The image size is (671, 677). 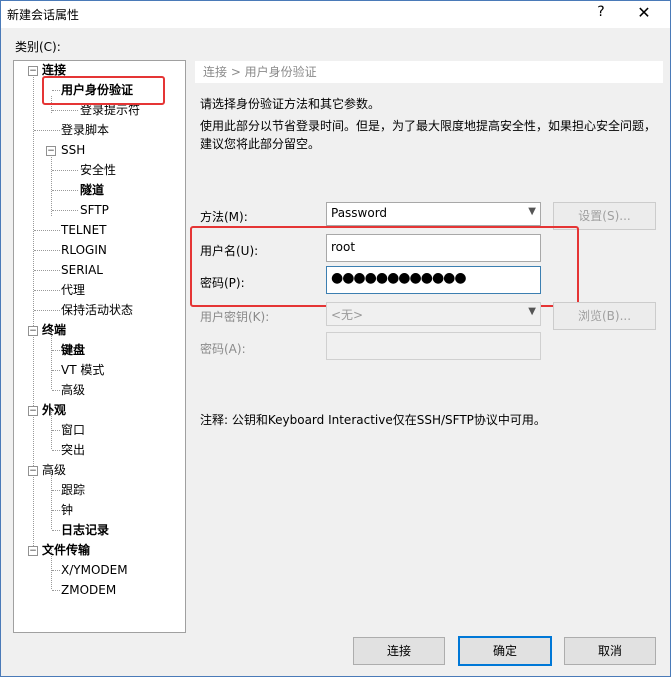 What do you see at coordinates (82, 370) in the screenshot?
I see `tree-item-vt-mode: VT 模式` at bounding box center [82, 370].